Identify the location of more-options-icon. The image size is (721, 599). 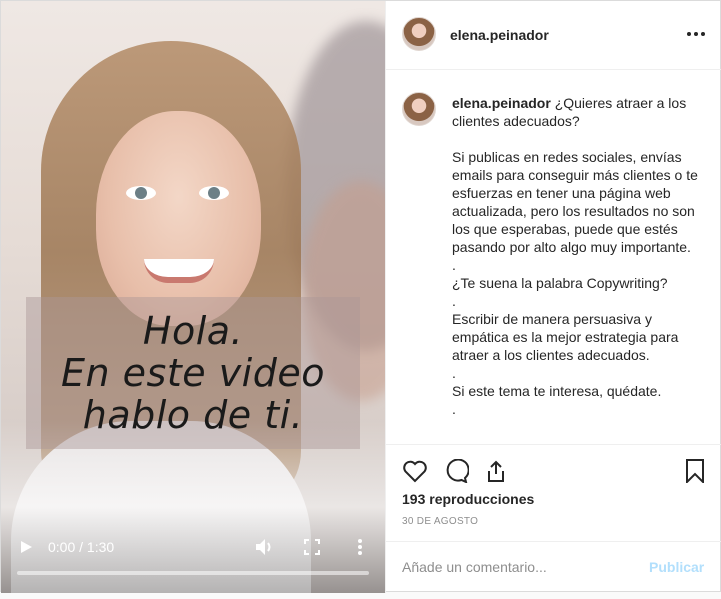
(696, 34).